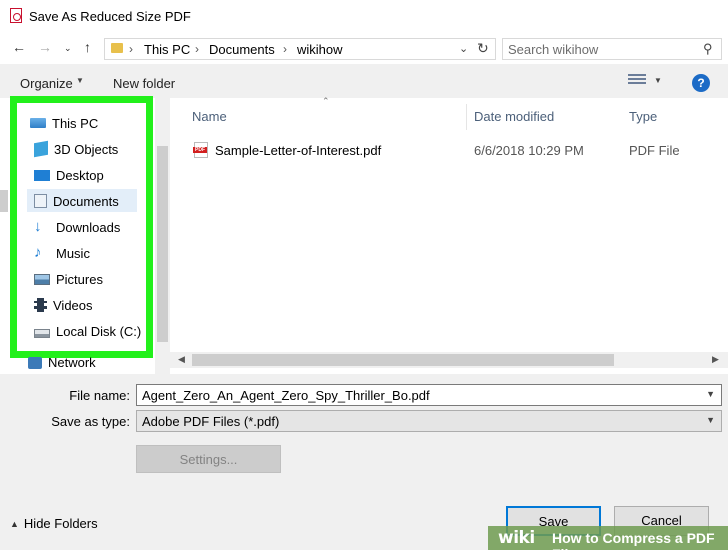  I want to click on search-icon: ⚲, so click(708, 49).